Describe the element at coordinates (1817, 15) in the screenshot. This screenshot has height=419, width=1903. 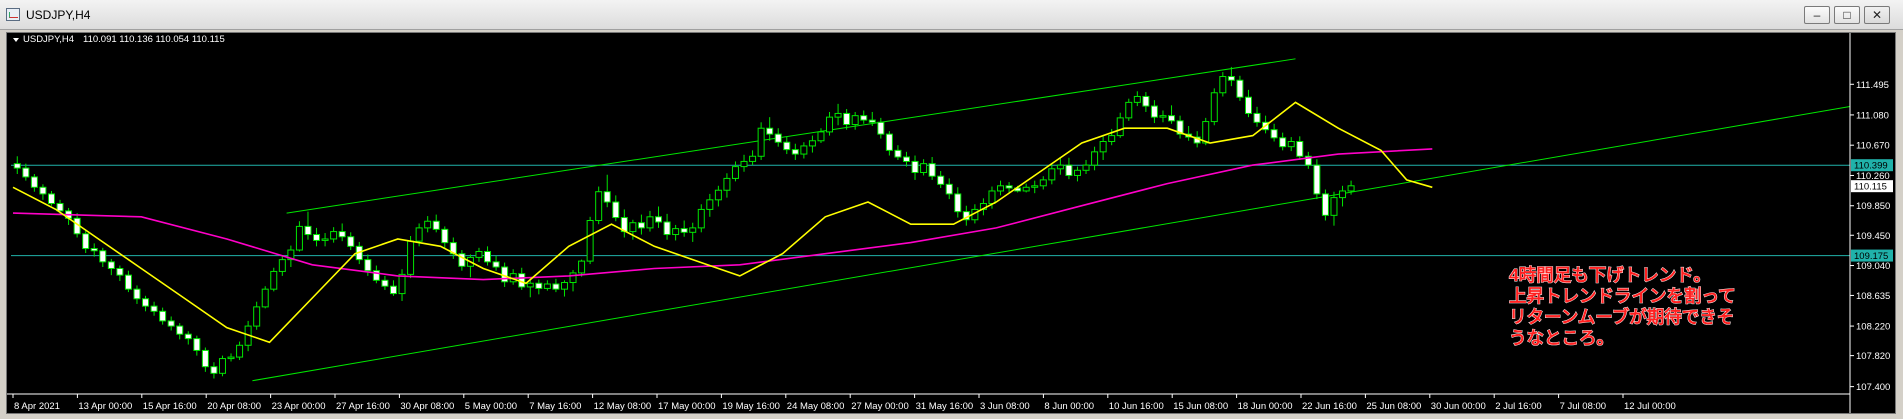
I see `minimize-button: –` at that location.